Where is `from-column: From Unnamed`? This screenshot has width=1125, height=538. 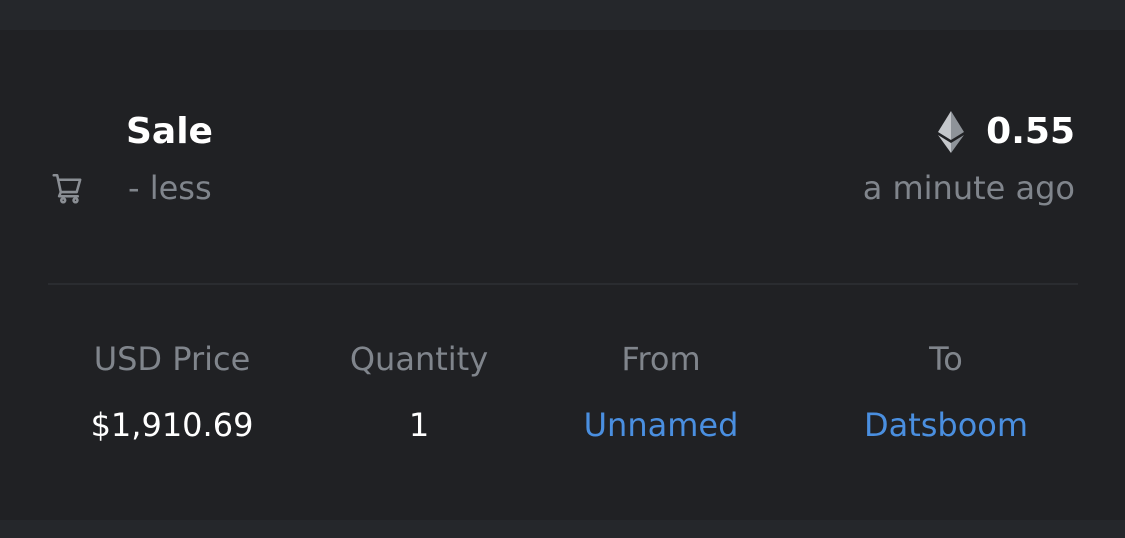 from-column: From Unnamed is located at coordinates (661, 392).